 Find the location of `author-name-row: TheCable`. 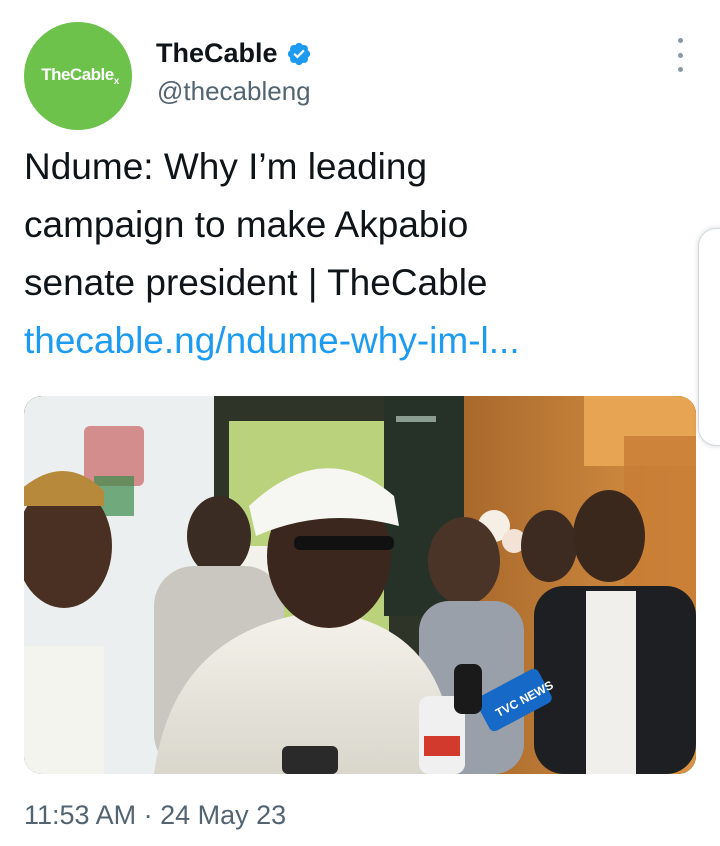

author-name-row: TheCable is located at coordinates (234, 53).